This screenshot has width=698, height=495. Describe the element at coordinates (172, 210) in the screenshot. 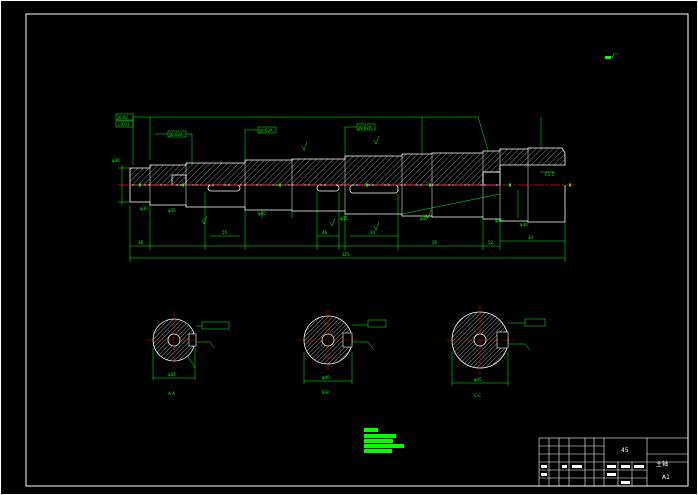

I see `dia-label-2: φ35` at that location.